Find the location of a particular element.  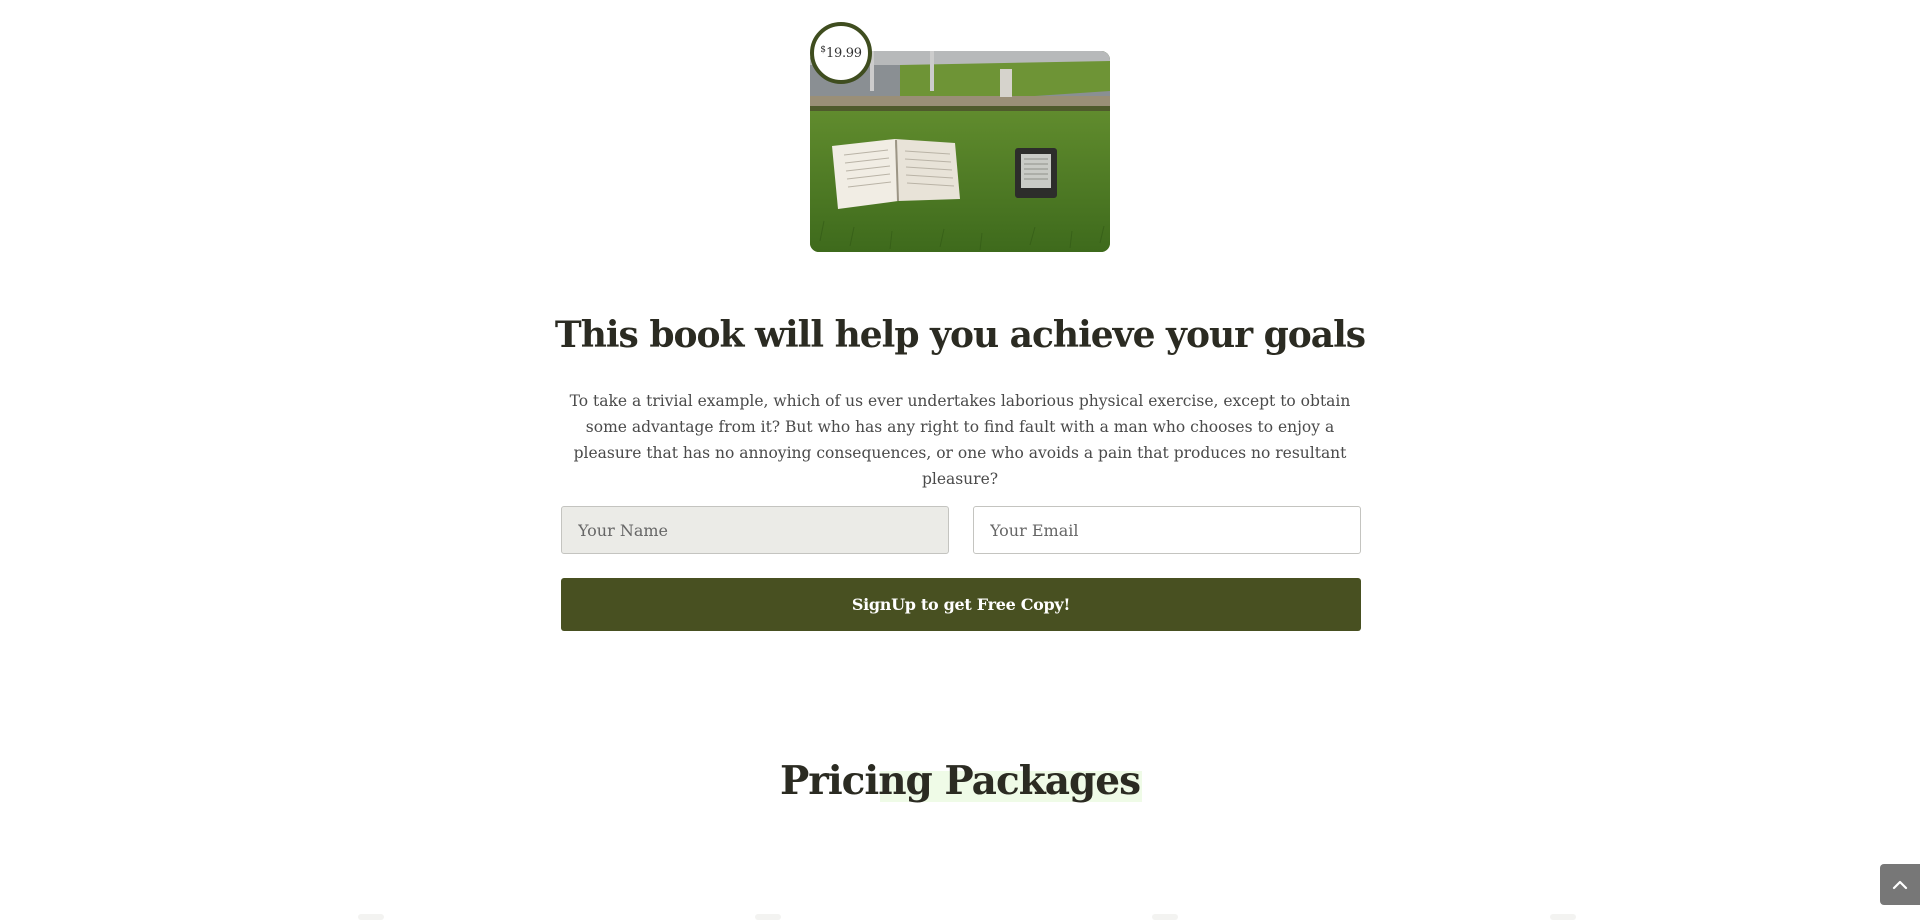

scroll-to-top-button is located at coordinates (1900, 884).